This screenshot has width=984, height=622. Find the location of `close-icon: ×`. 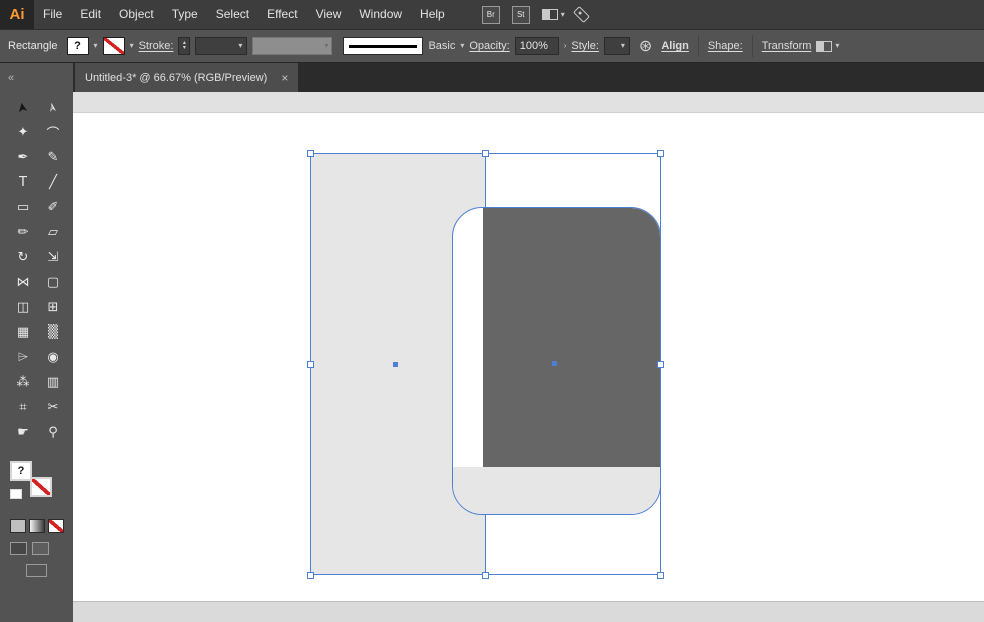

close-icon: × is located at coordinates (284, 78).